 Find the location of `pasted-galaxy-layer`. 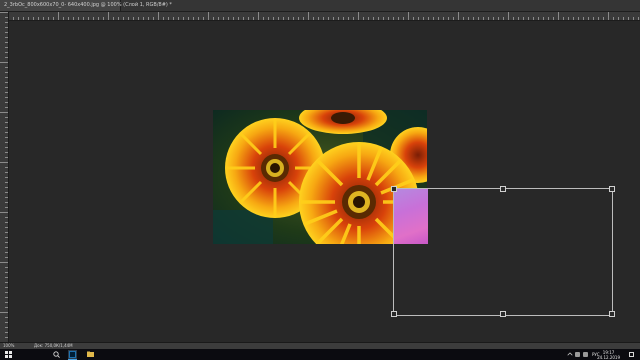

pasted-galaxy-layer is located at coordinates (410, 216).